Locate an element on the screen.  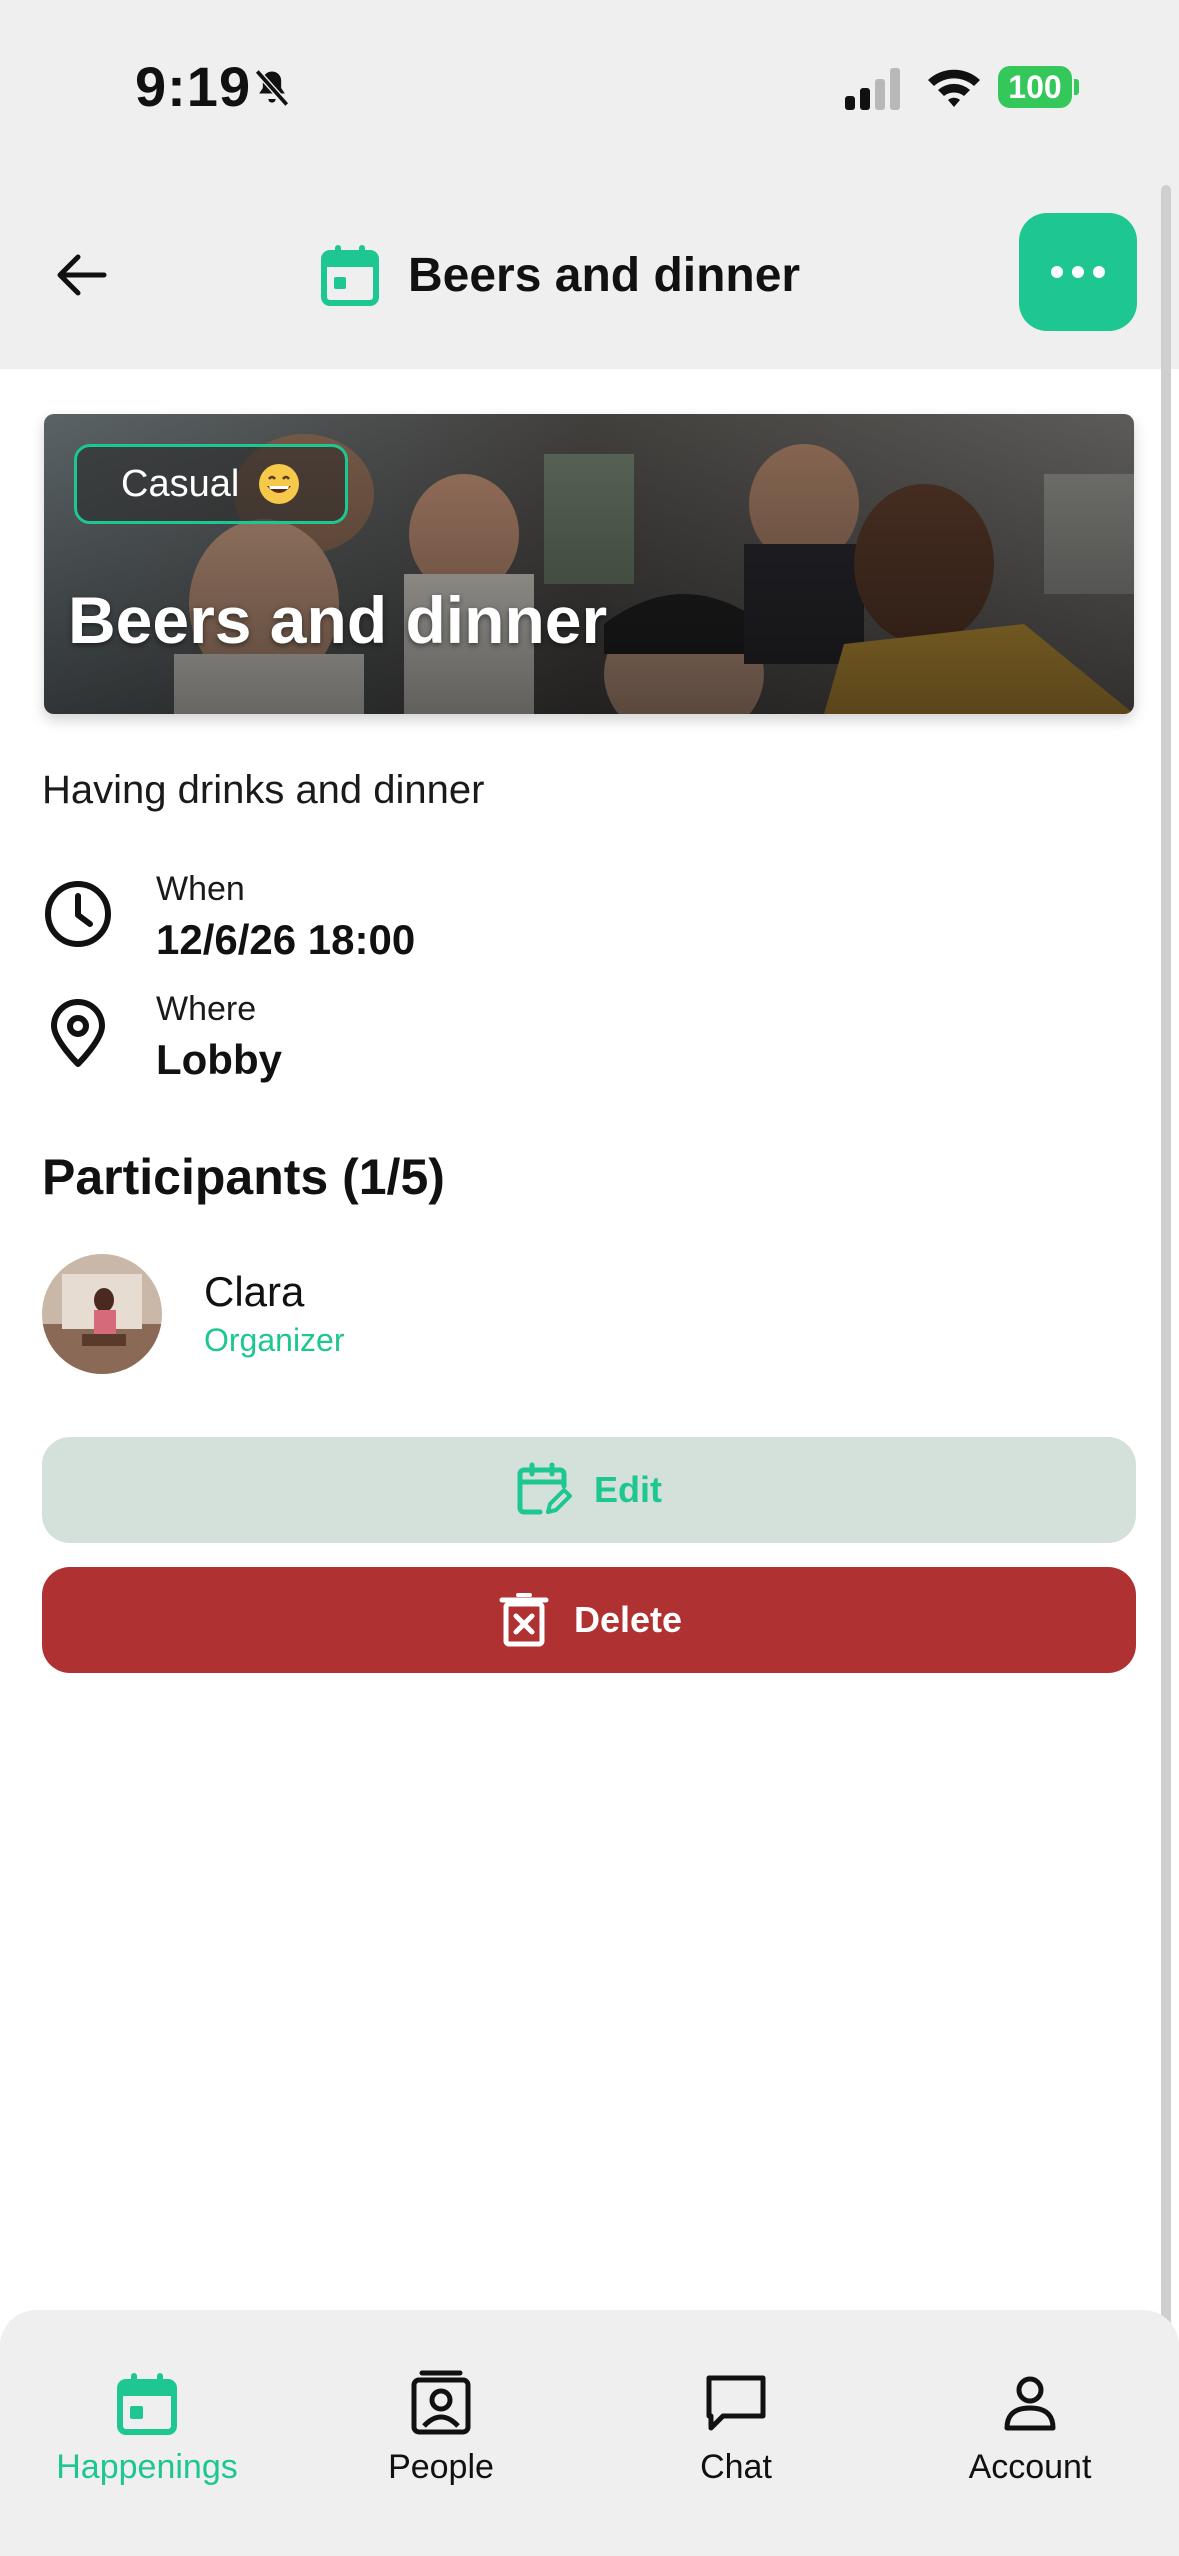
participants-heading: Participants (1/5) is located at coordinates (243, 1177).